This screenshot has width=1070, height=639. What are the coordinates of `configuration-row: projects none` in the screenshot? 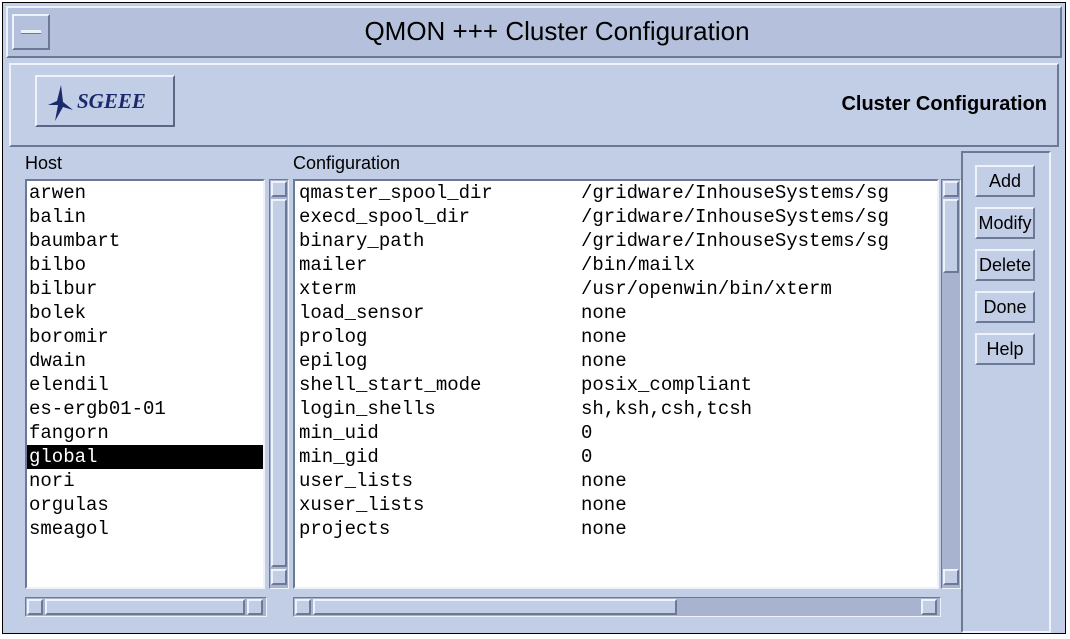 It's located at (616, 529).